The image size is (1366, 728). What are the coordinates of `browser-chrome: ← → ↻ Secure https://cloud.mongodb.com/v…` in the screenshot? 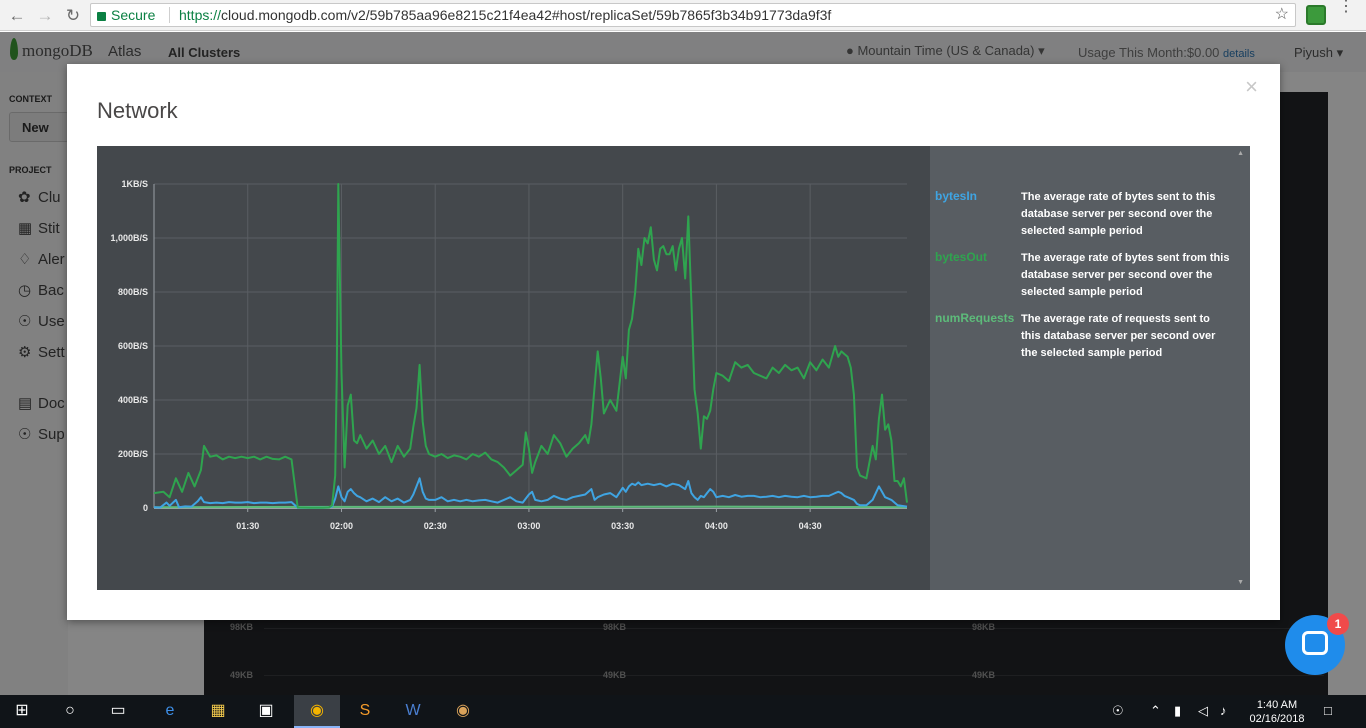 It's located at (683, 15).